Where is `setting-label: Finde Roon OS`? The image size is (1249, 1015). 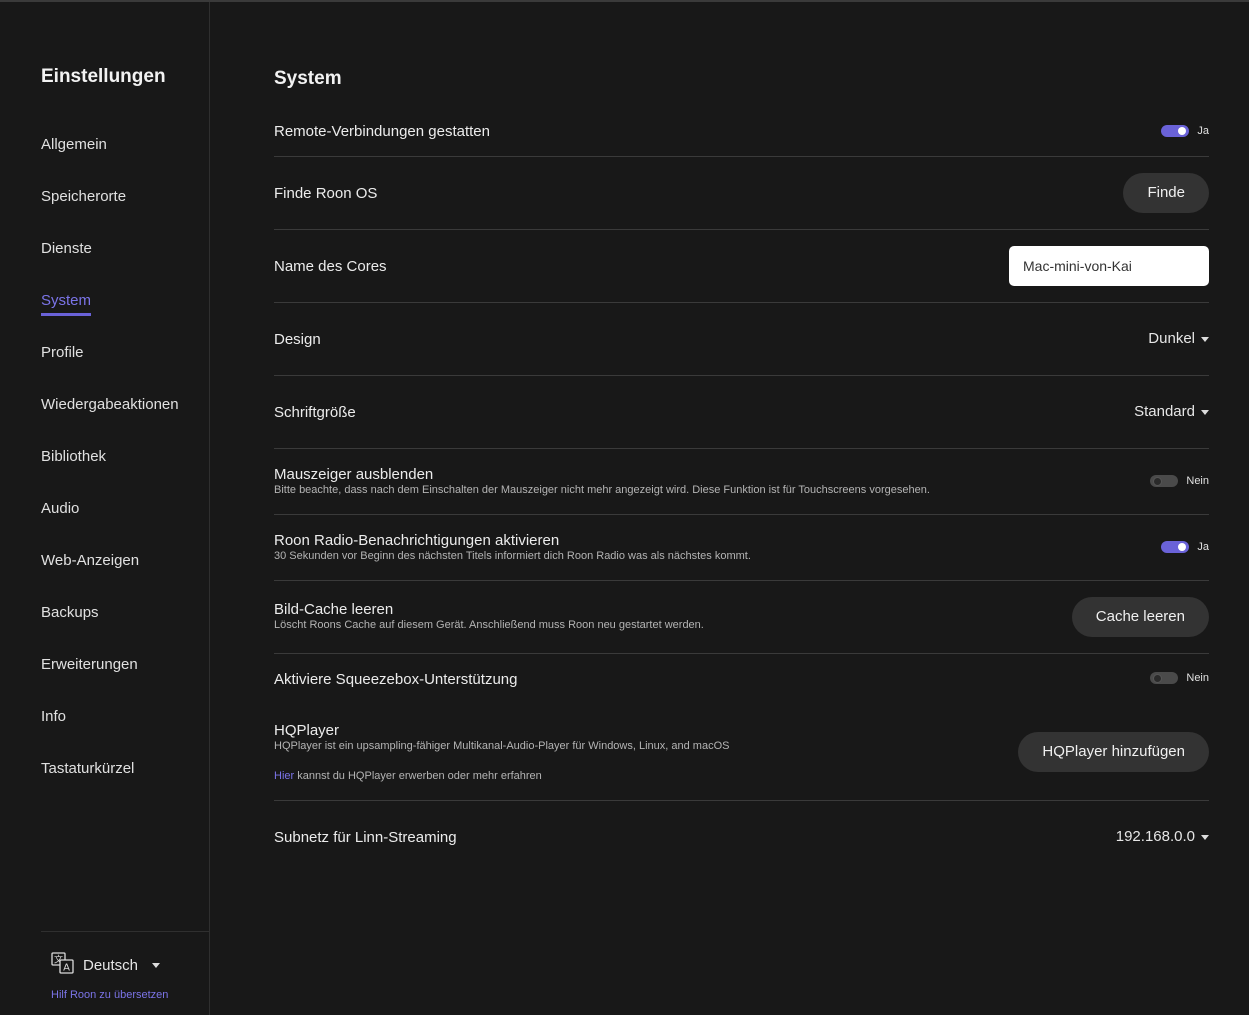 setting-label: Finde Roon OS is located at coordinates (326, 193).